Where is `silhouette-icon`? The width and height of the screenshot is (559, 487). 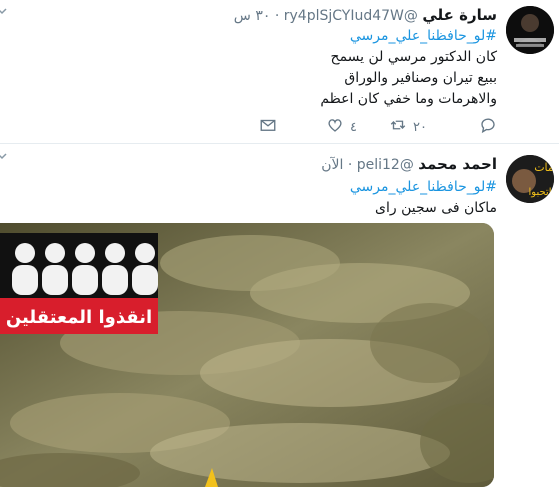
silhouette-icon is located at coordinates (85, 269).